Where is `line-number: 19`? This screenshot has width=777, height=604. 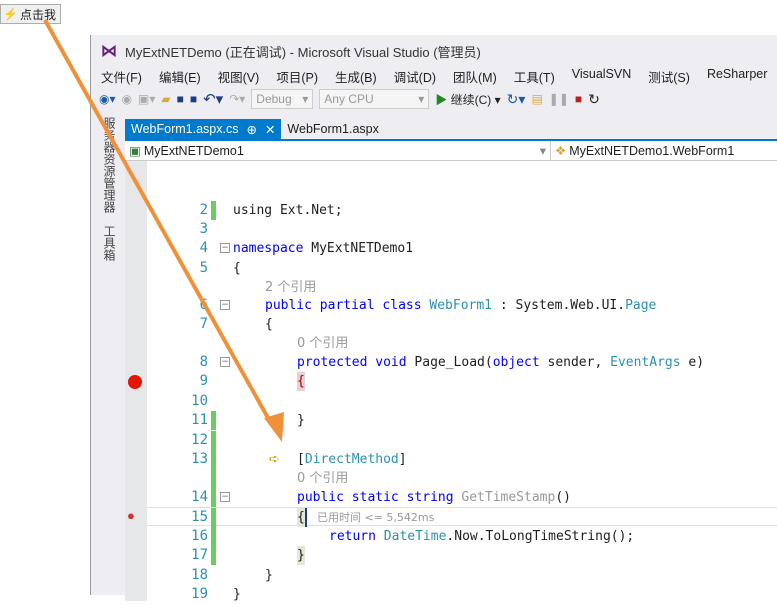
line-number: 19 is located at coordinates (199, 594).